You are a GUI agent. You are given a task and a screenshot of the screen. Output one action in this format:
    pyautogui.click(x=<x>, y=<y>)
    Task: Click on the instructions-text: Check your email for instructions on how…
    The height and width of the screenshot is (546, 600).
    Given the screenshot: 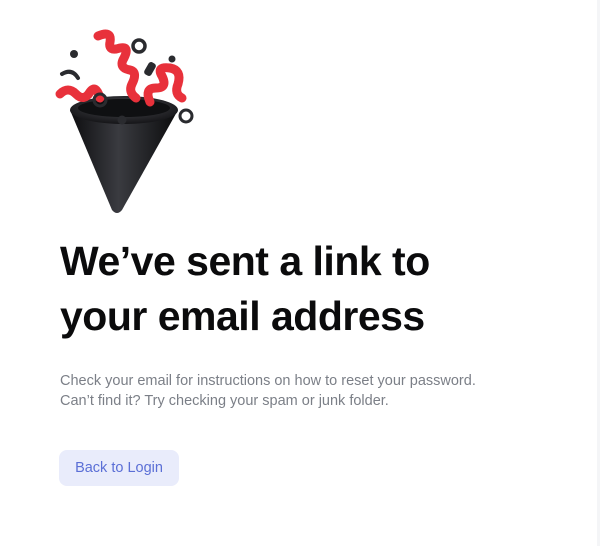 What is the action you would take?
    pyautogui.click(x=320, y=391)
    